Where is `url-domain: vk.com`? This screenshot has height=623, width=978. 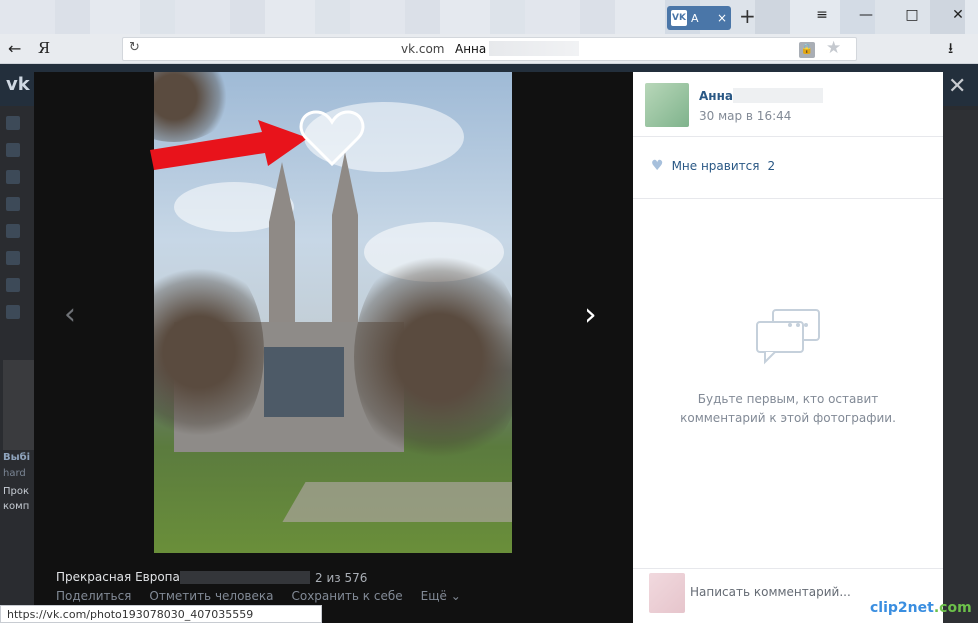 url-domain: vk.com is located at coordinates (423, 49).